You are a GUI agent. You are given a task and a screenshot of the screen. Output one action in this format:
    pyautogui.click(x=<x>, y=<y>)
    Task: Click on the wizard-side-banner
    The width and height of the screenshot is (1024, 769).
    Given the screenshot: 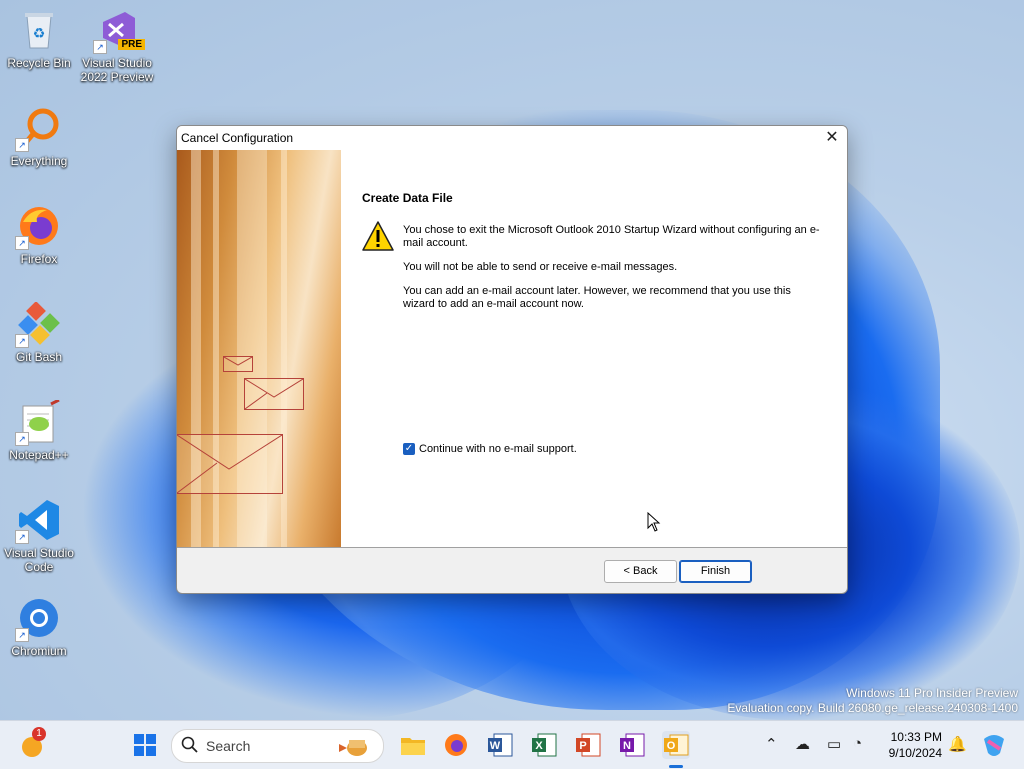 What is the action you would take?
    pyautogui.click(x=259, y=348)
    